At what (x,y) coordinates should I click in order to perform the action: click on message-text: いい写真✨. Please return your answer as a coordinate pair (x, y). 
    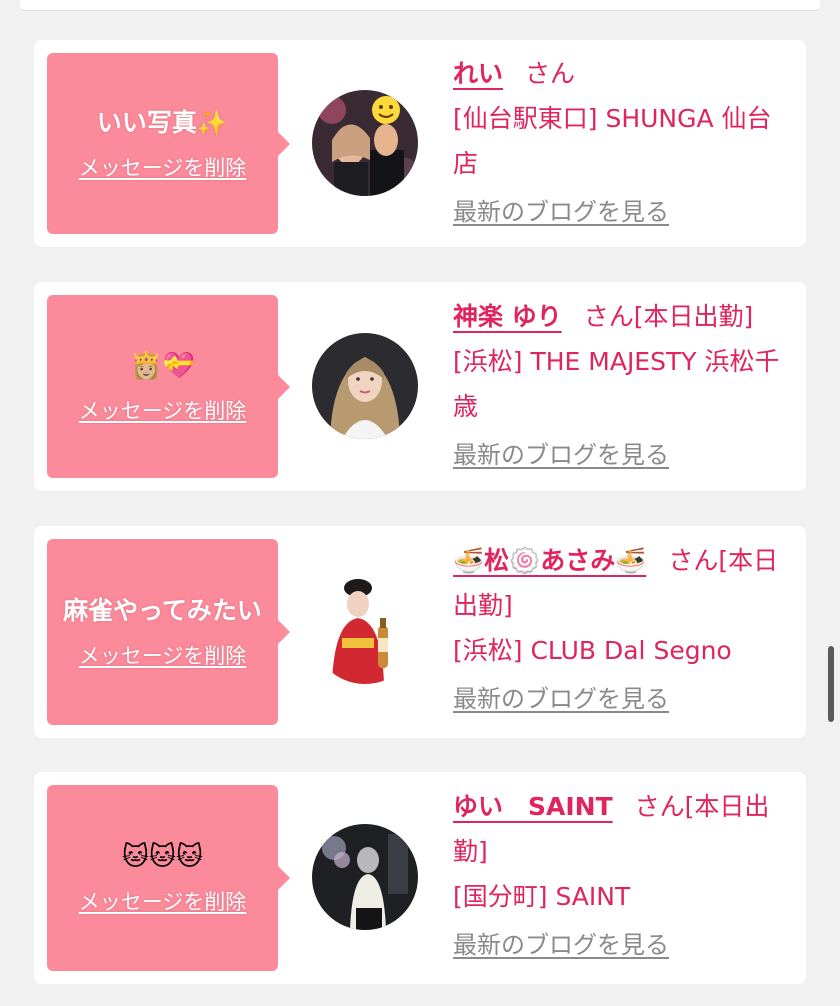
    Looking at the image, I should click on (162, 122).